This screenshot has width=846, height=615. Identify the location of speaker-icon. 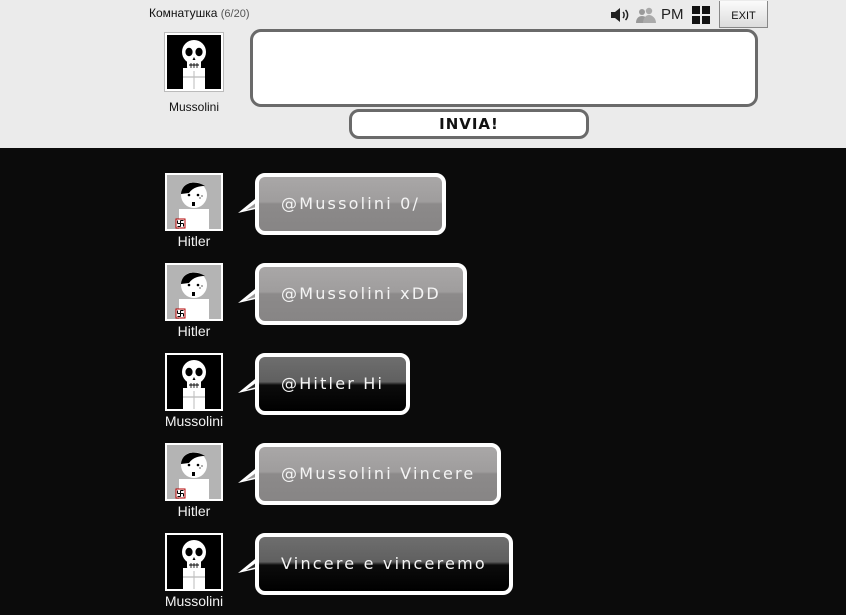
(620, 15).